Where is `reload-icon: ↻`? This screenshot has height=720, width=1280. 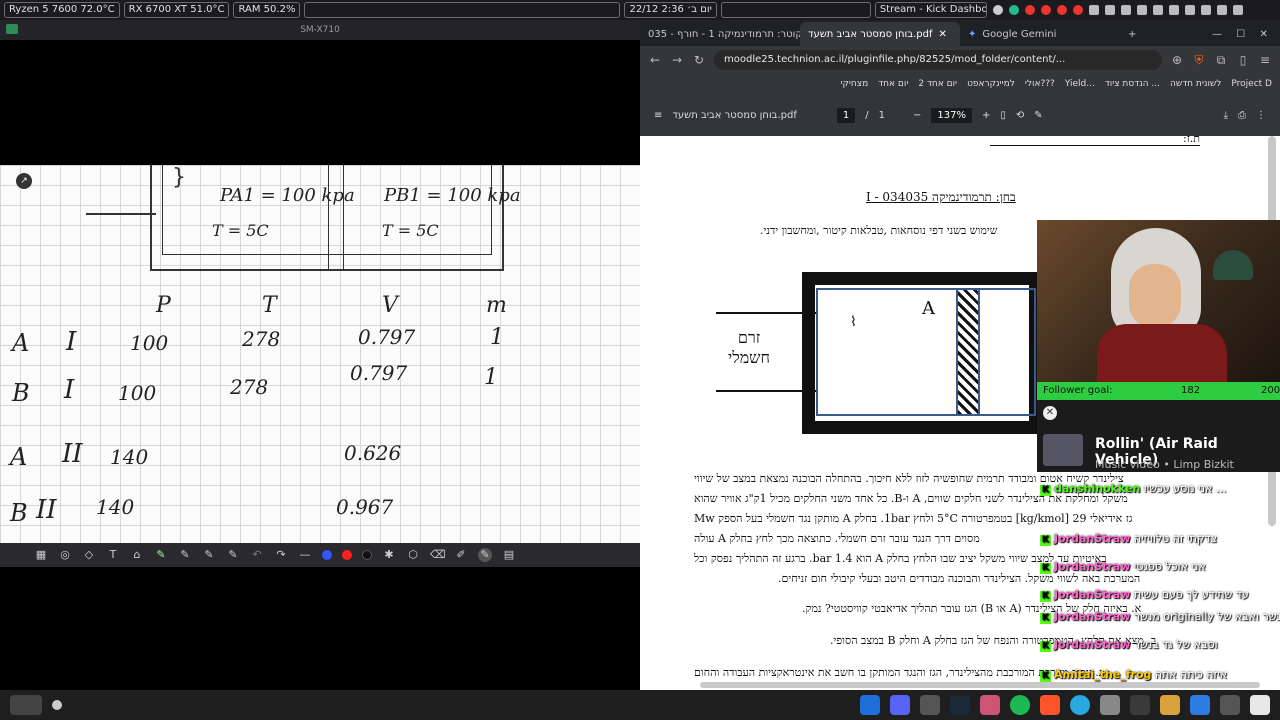
reload-icon: ↻ is located at coordinates (699, 60).